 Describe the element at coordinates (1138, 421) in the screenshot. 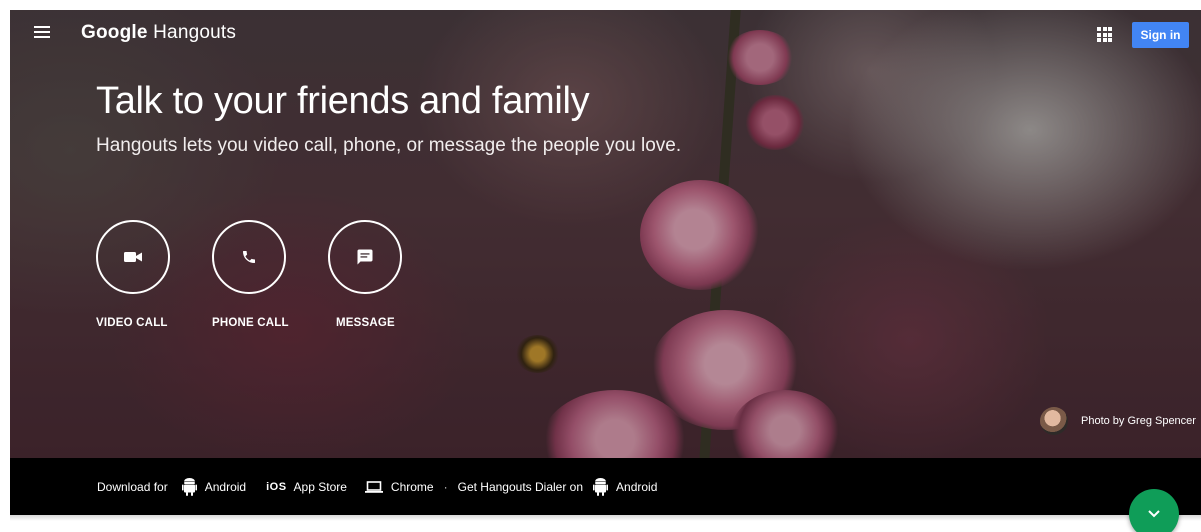

I see `photo-credit: Photo by Greg Spencer` at that location.